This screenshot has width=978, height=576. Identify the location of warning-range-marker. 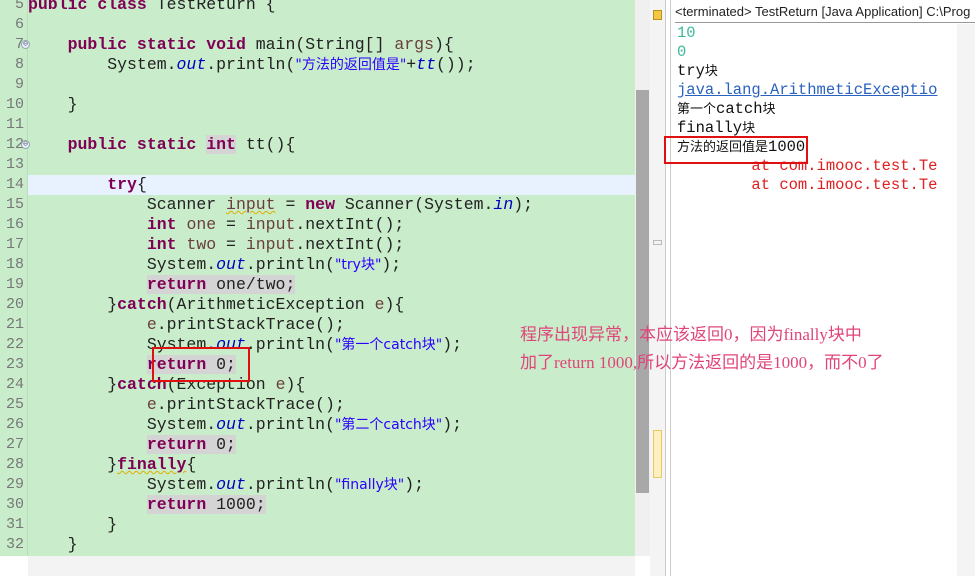
(657, 454).